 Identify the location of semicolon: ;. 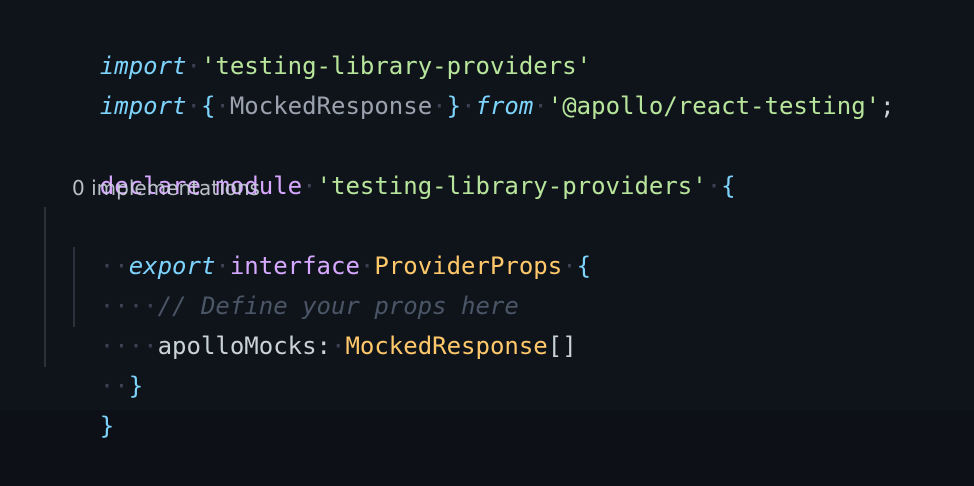
(887, 106).